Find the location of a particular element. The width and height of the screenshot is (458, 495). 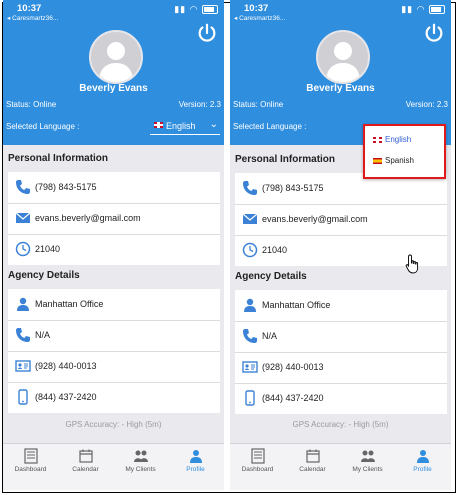

wifi-icon: ◠ is located at coordinates (194, 9).